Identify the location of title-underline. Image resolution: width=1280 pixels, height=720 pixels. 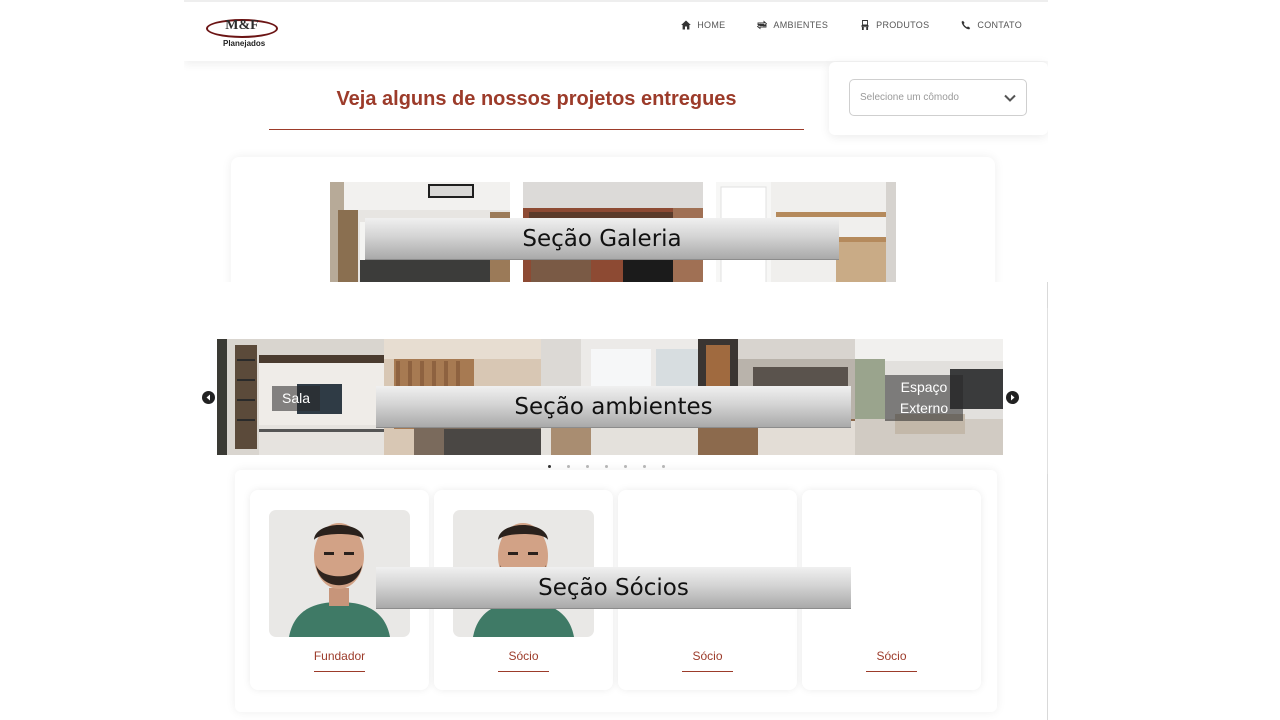
(536, 129).